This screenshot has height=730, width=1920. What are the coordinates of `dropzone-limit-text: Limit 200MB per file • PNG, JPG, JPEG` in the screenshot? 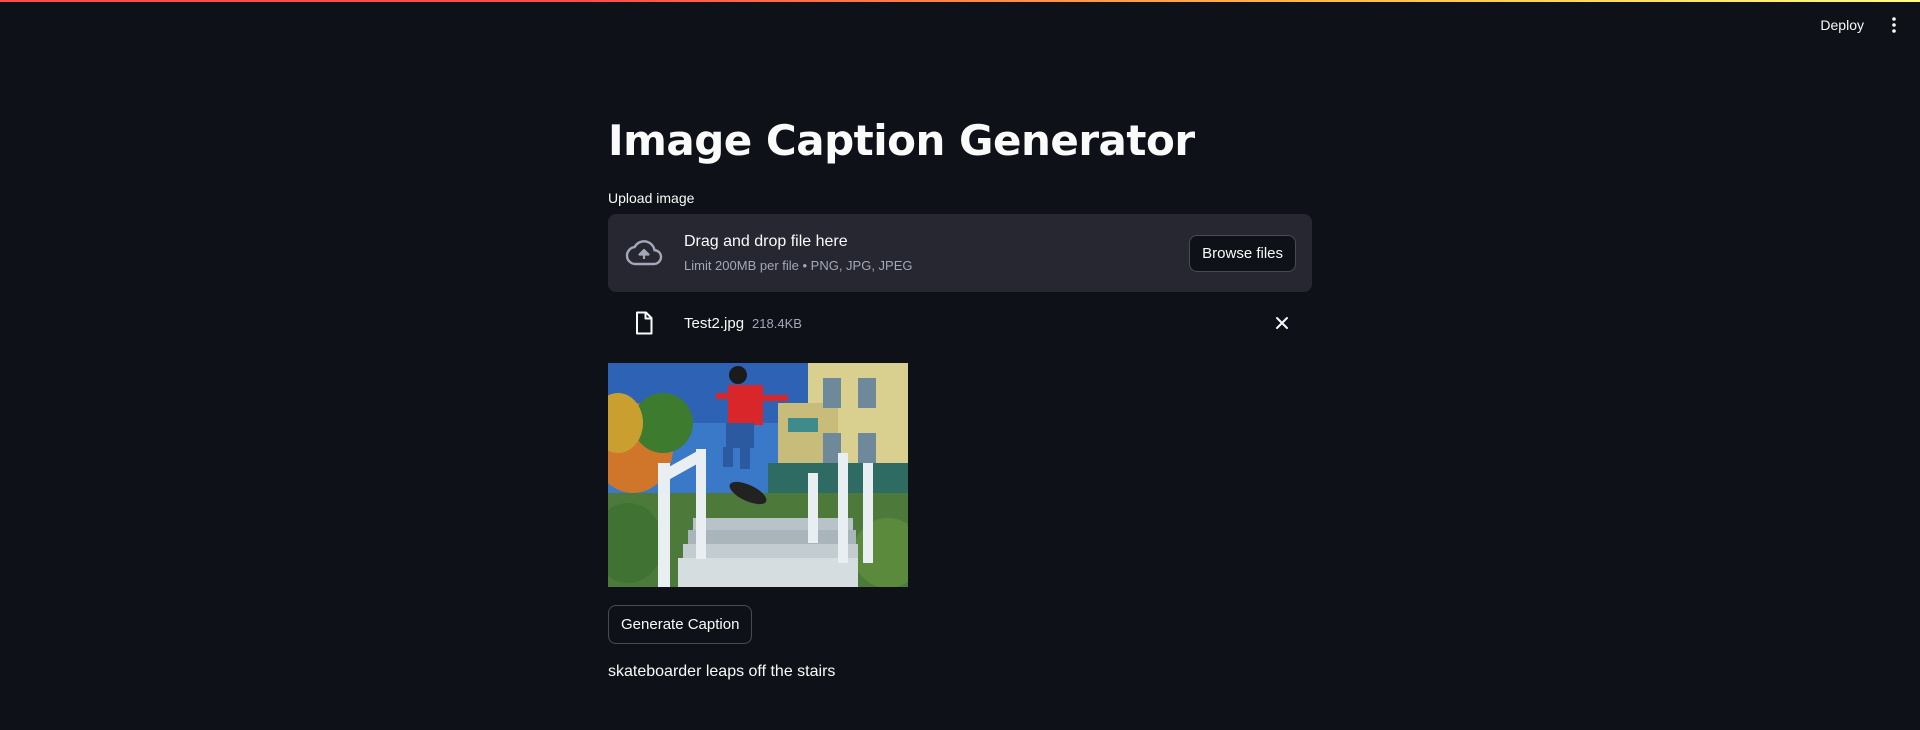 It's located at (798, 265).